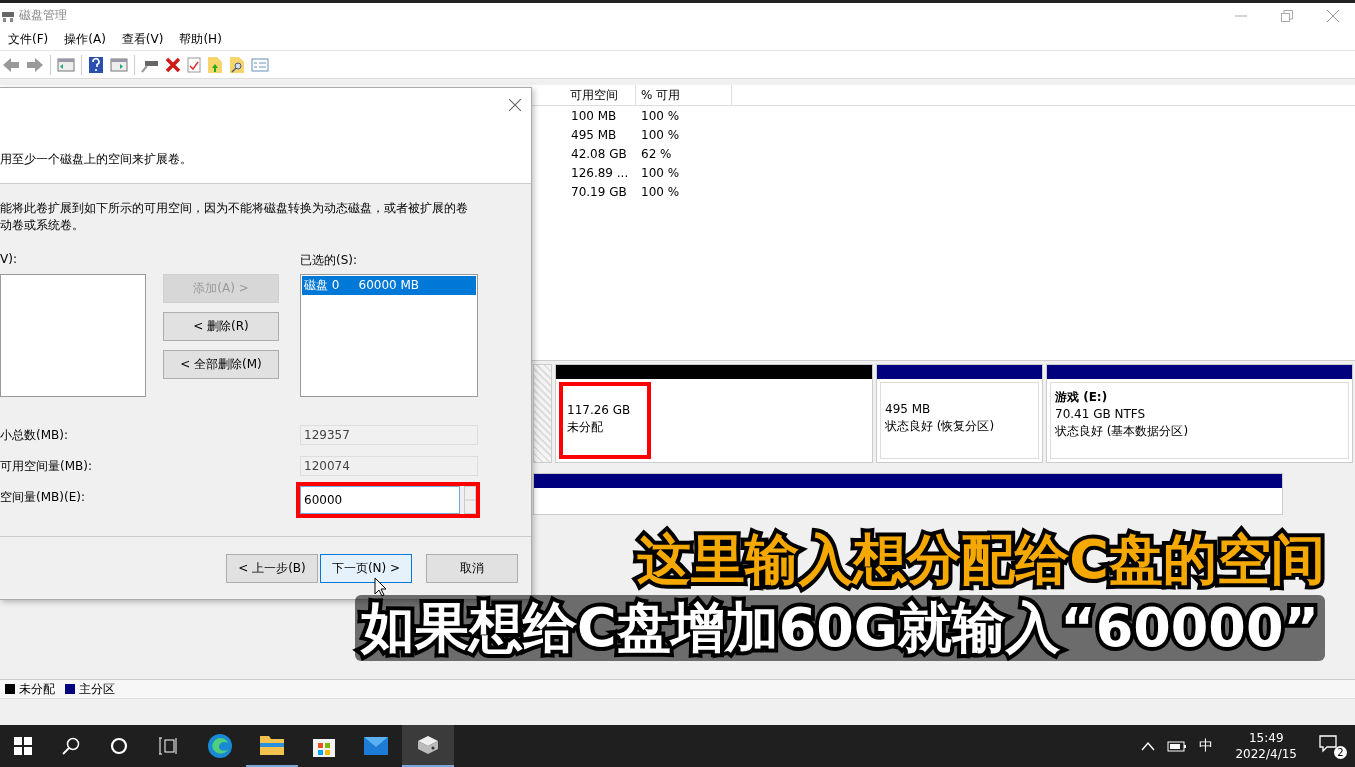  I want to click on back-arrow-icon, so click(11, 64).